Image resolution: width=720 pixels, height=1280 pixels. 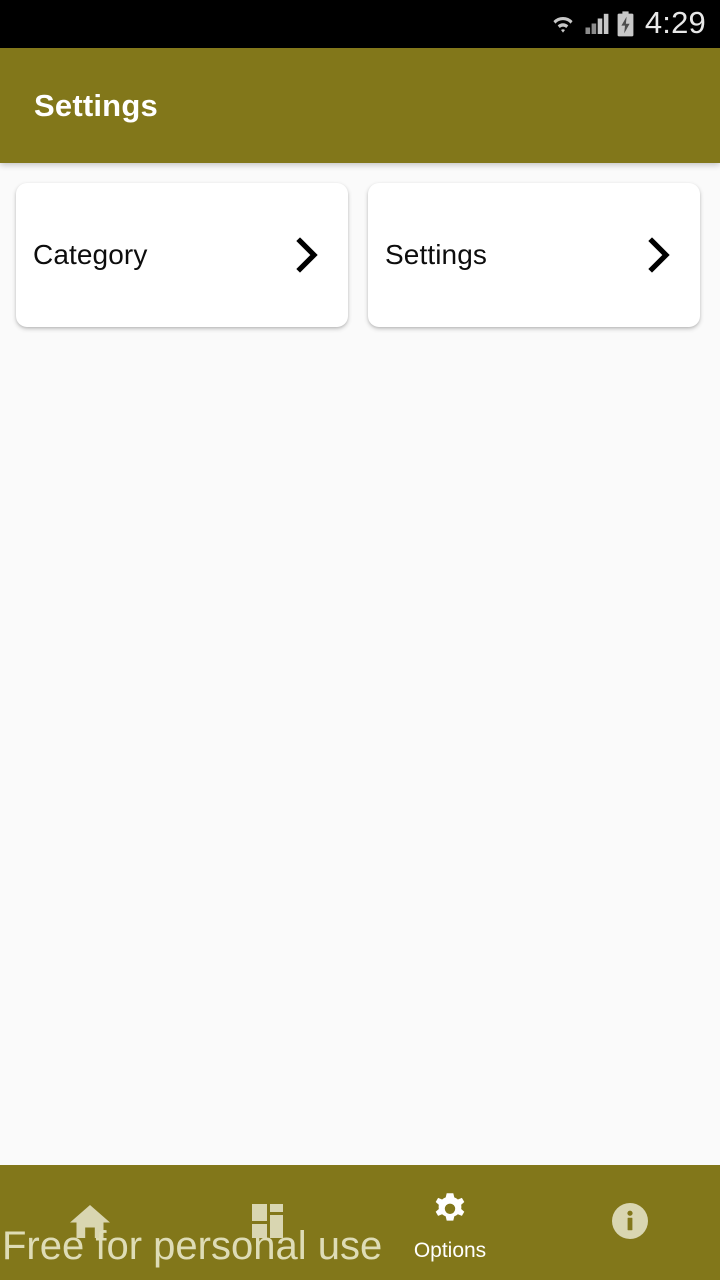 I want to click on page-title: Settings, so click(x=96, y=105).